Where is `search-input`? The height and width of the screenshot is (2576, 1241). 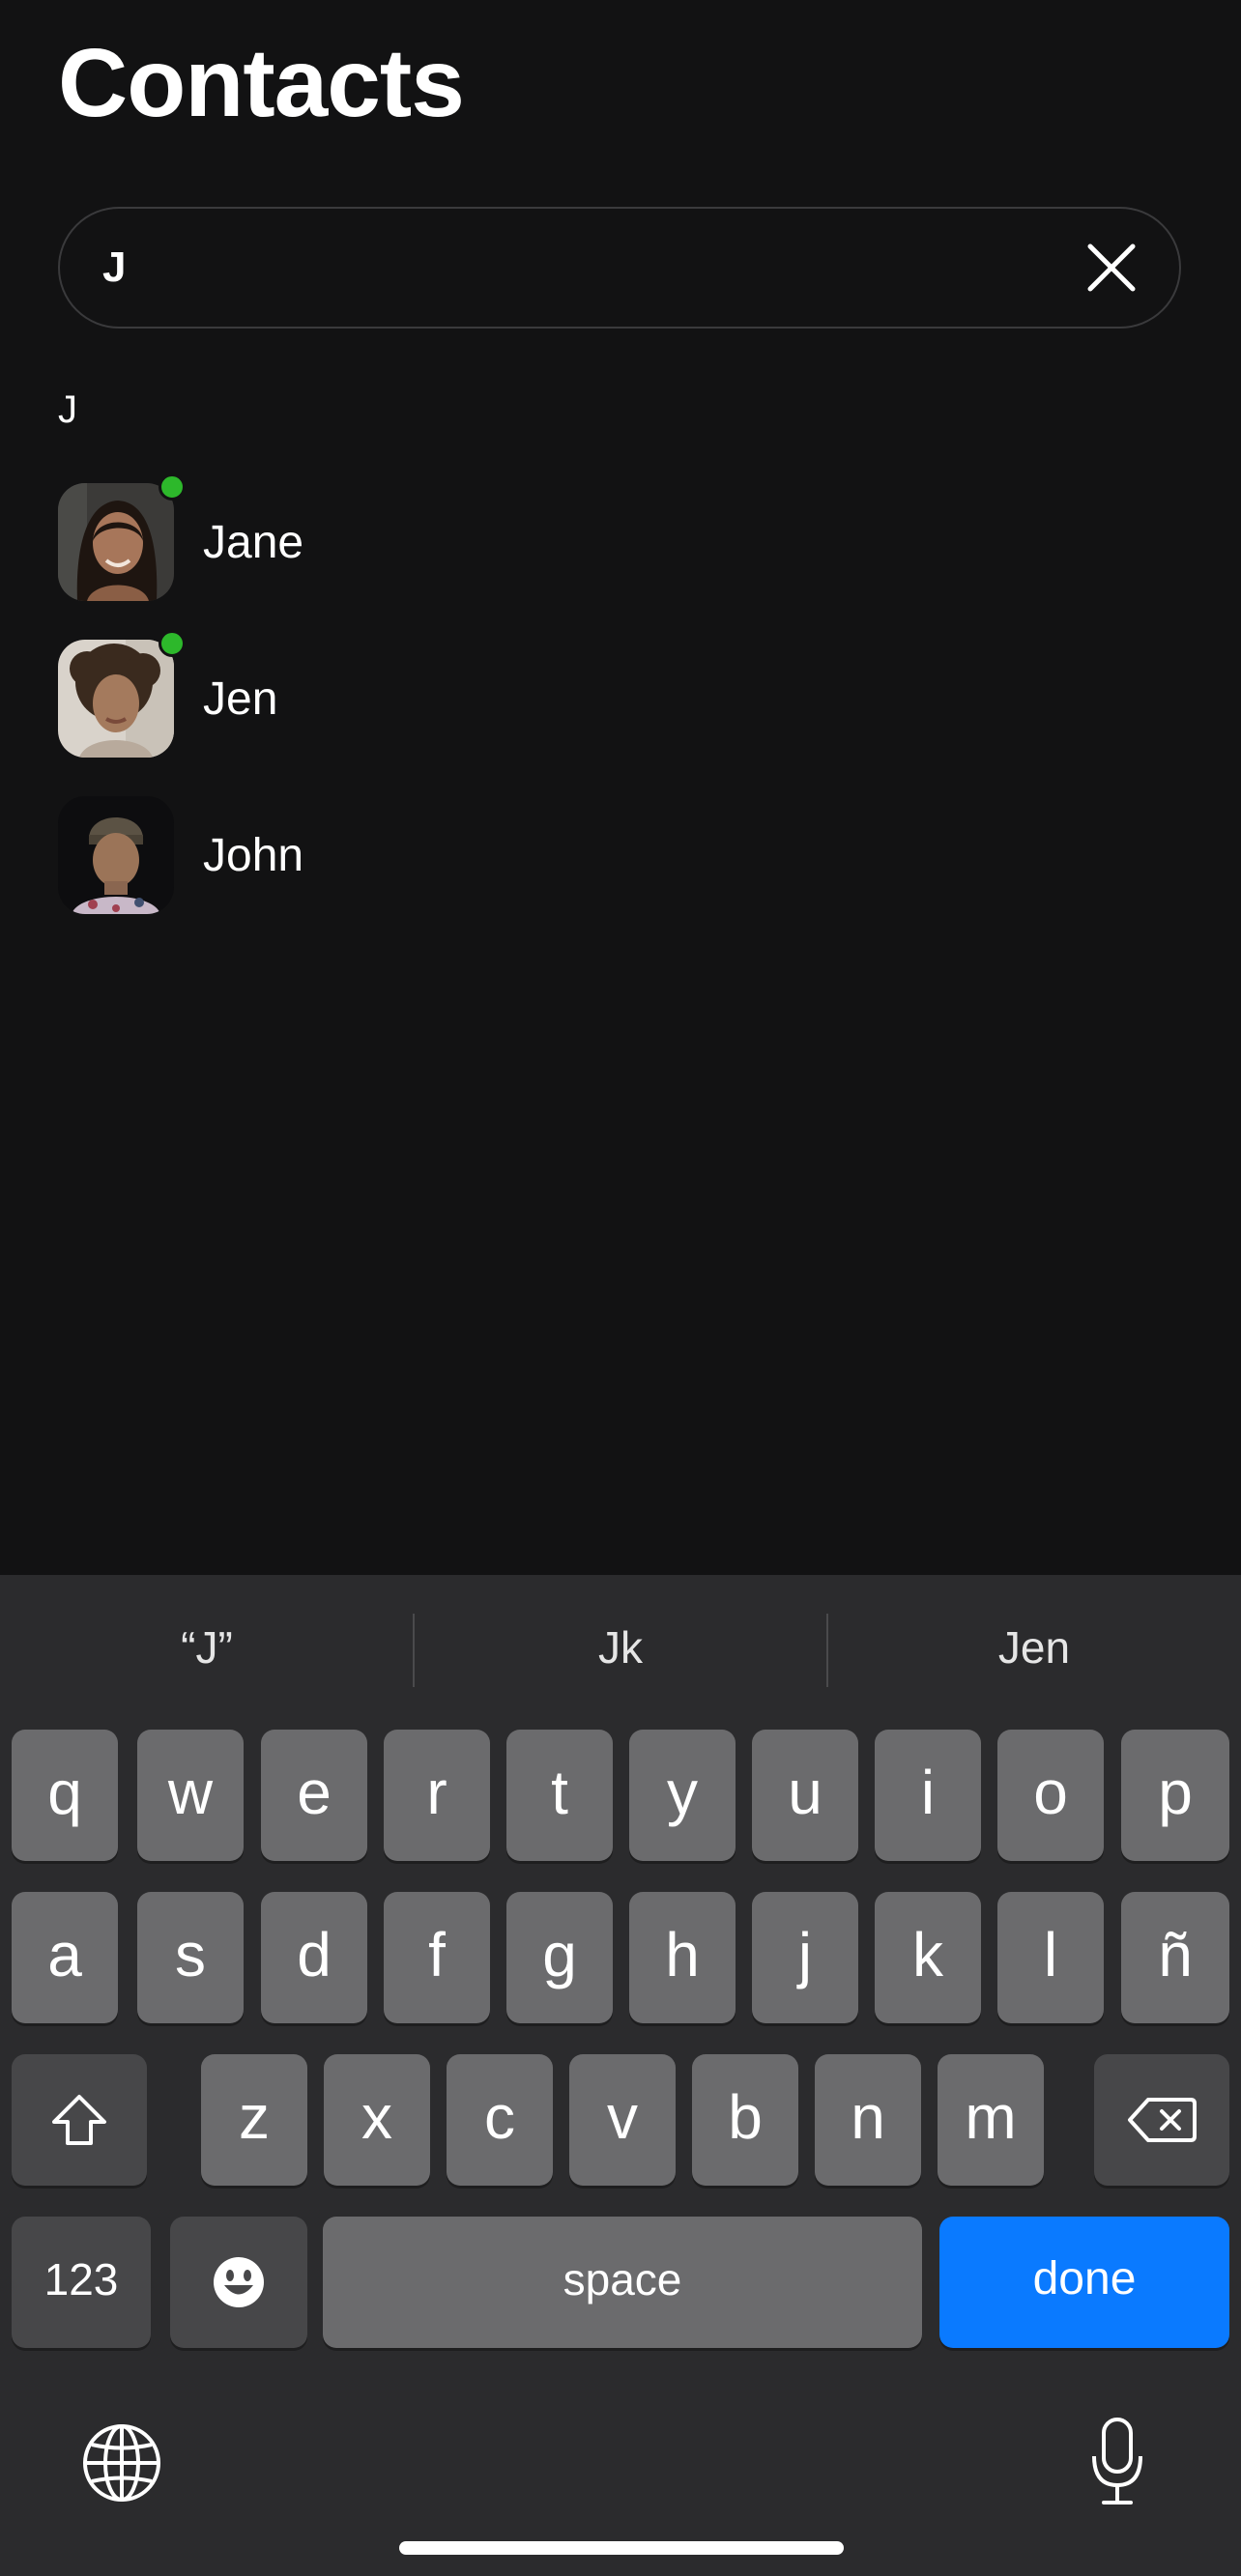 search-input is located at coordinates (585, 268).